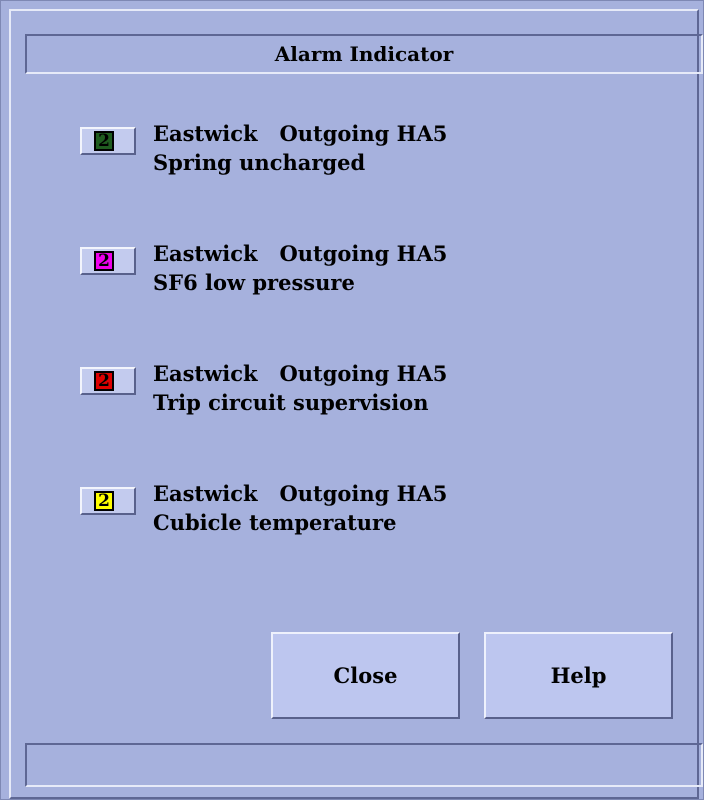 Image resolution: width=704 pixels, height=800 pixels. I want to click on alarm-description: Spring uncharged, so click(259, 162).